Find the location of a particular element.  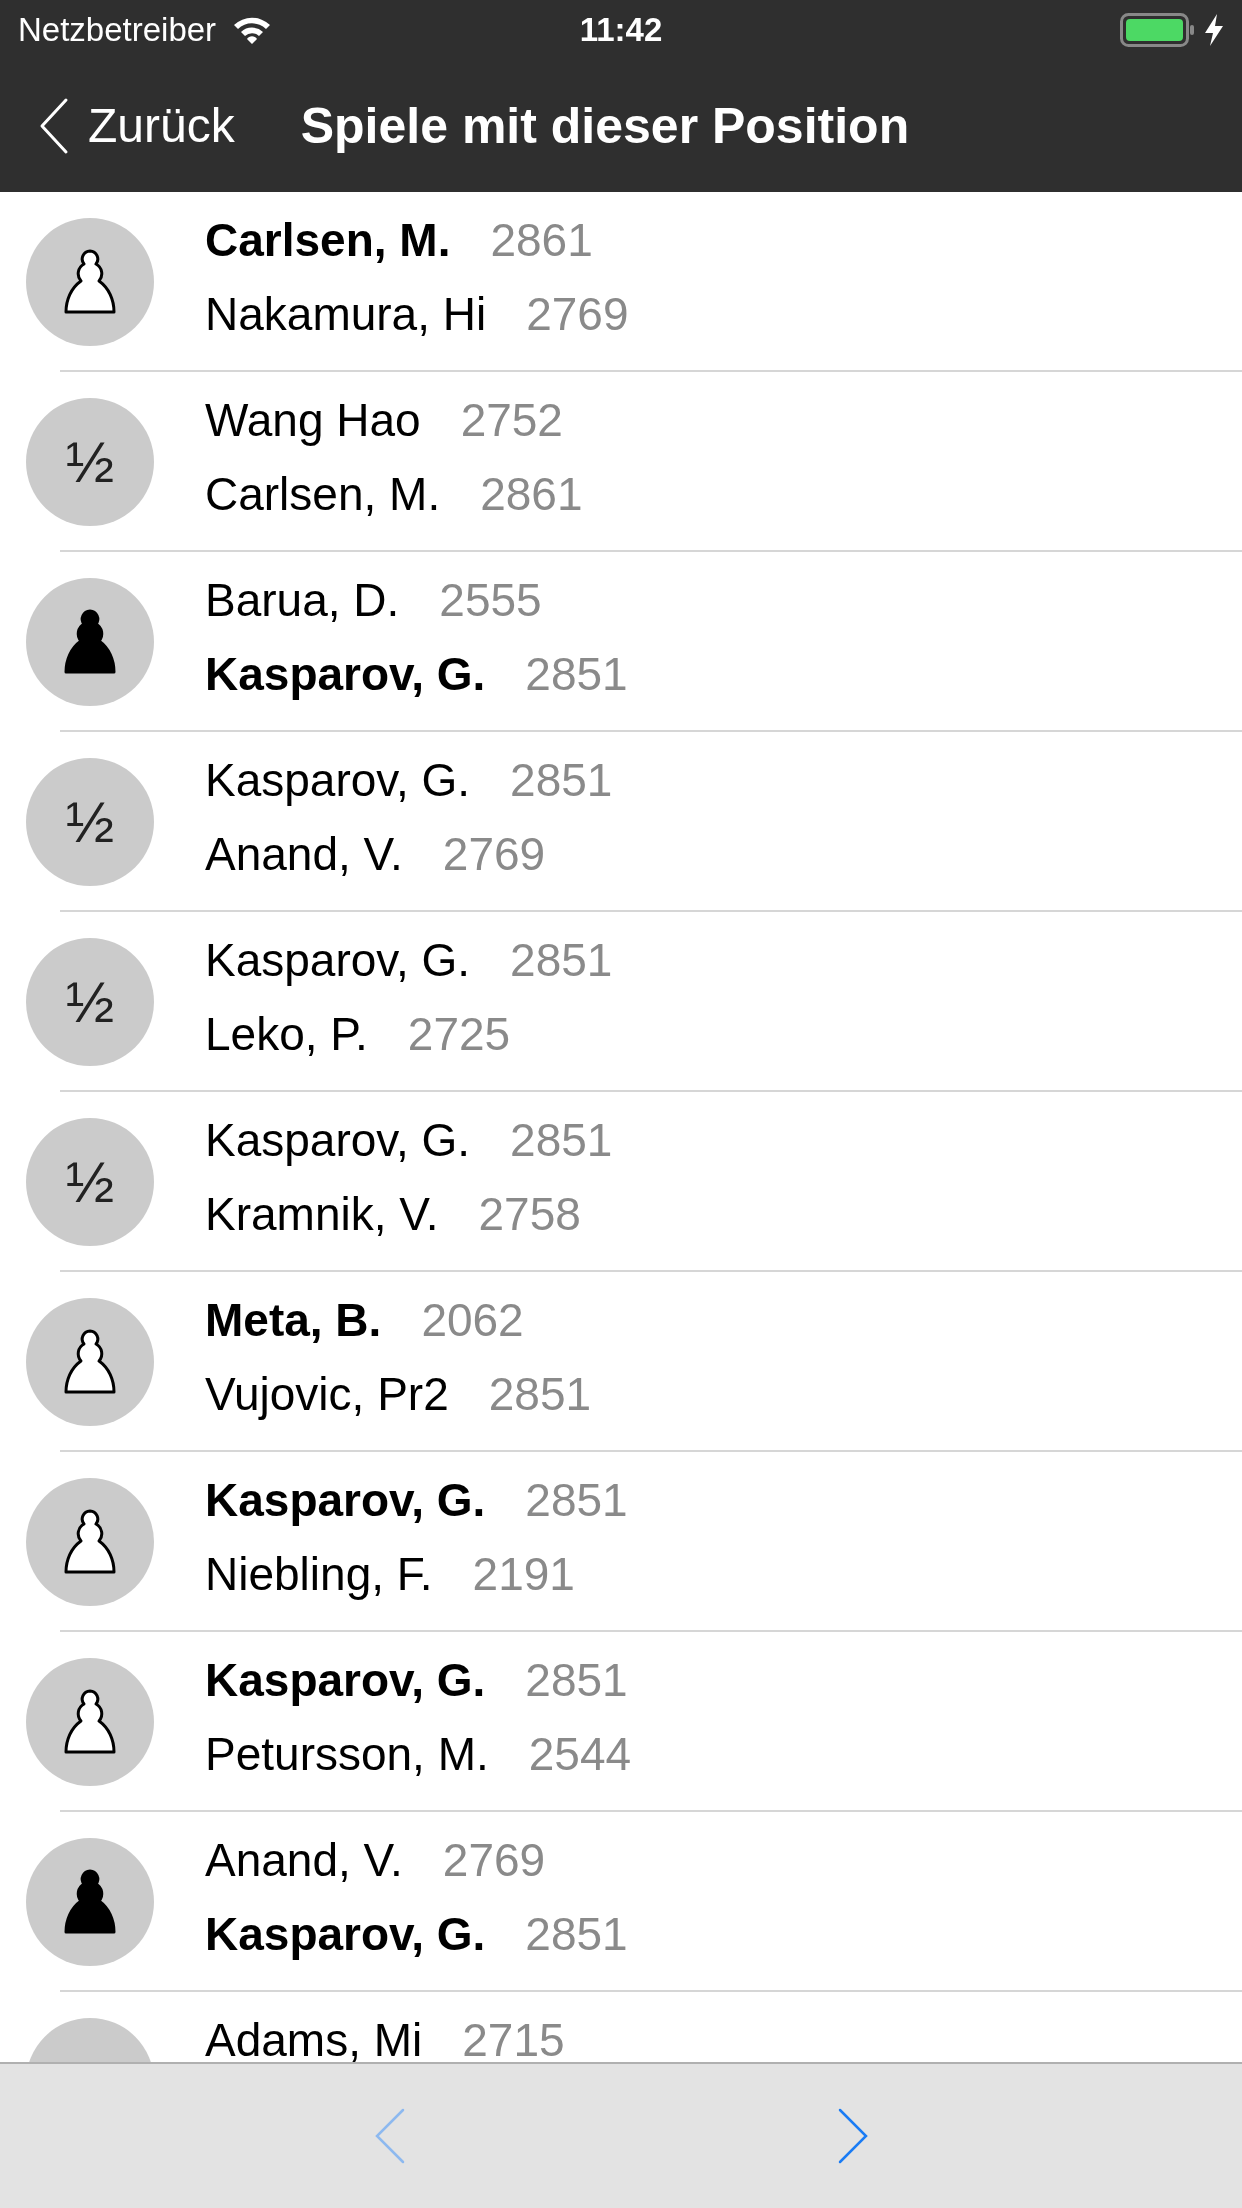

game-row: ½ Kasparov, G. 2851 Kramnik, V. 2758 is located at coordinates (621, 1182).